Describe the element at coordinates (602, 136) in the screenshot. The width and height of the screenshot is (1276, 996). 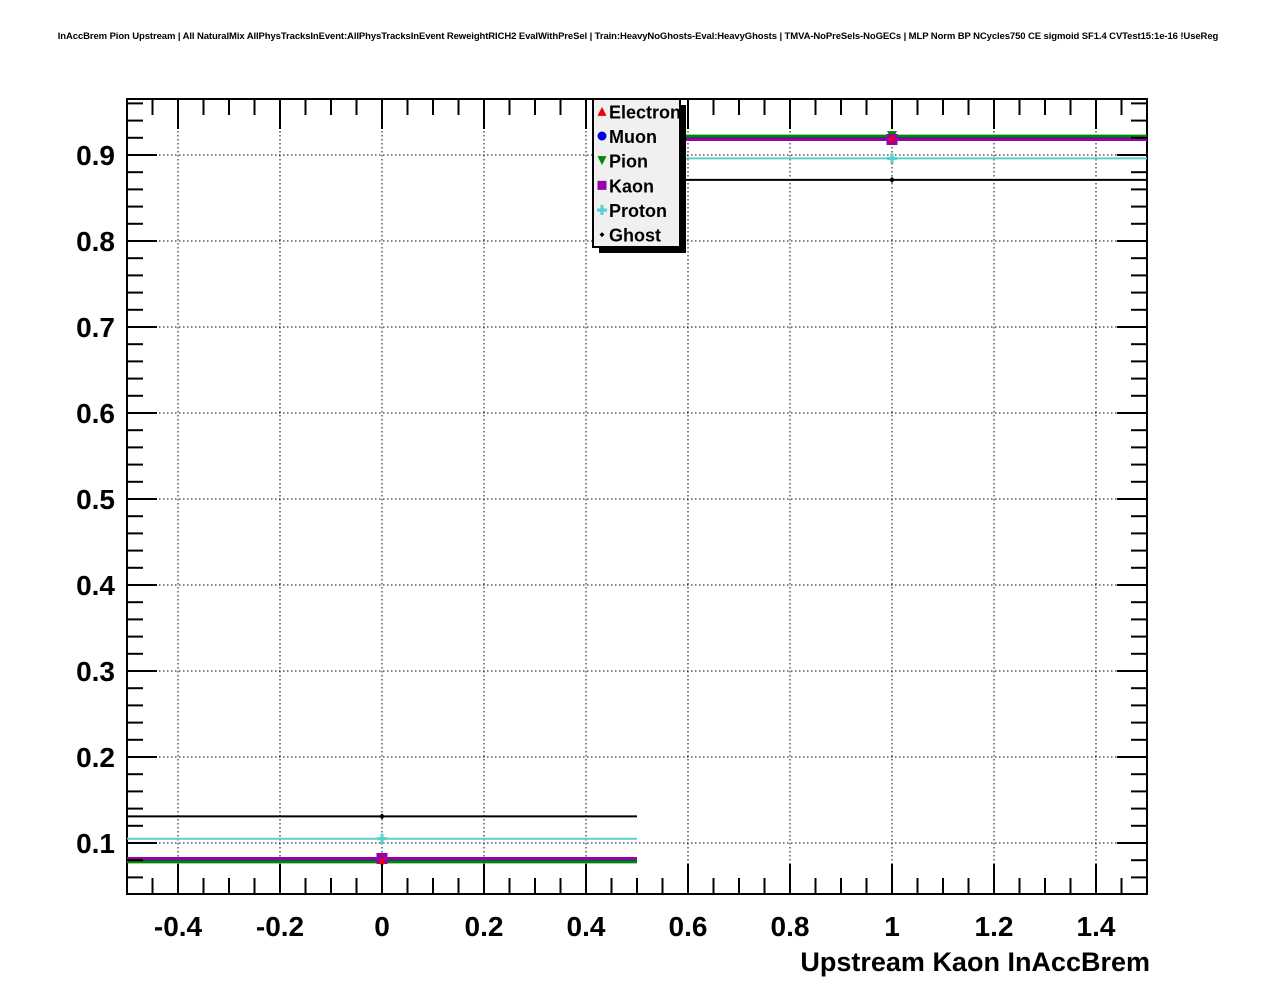
I see `legend-marker-muon` at that location.